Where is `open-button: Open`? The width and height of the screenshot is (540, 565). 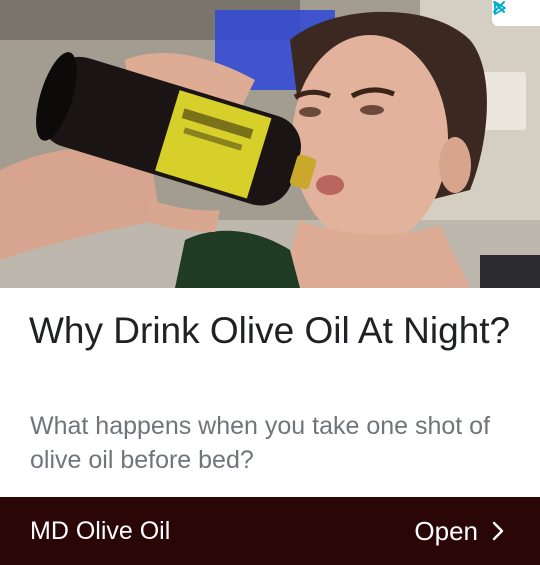 open-button: Open is located at coordinates (459, 531).